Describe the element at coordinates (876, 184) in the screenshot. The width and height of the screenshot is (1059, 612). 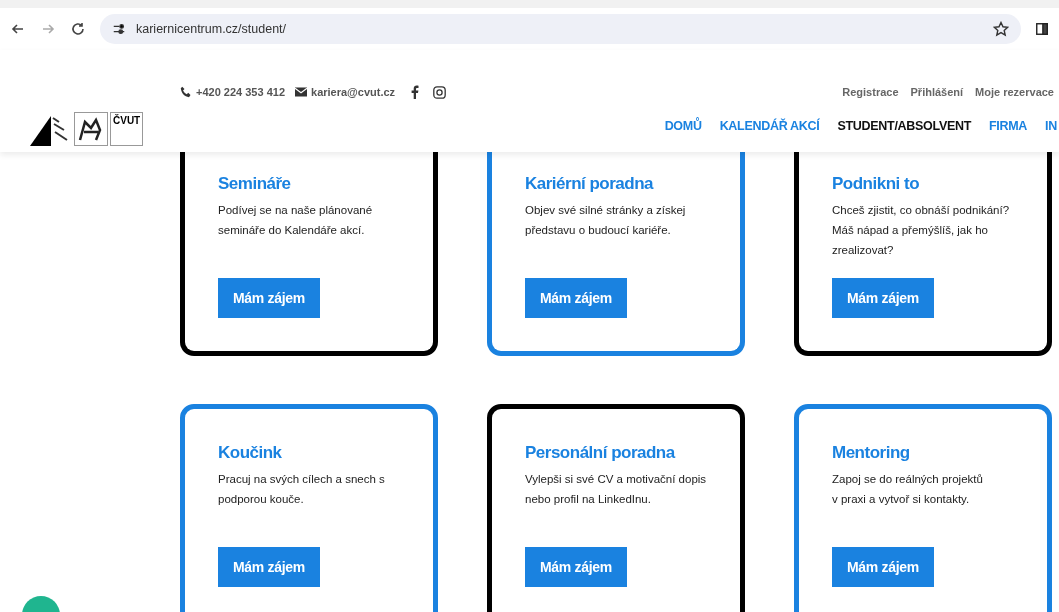
I see `card-title: Podnikni to` at that location.